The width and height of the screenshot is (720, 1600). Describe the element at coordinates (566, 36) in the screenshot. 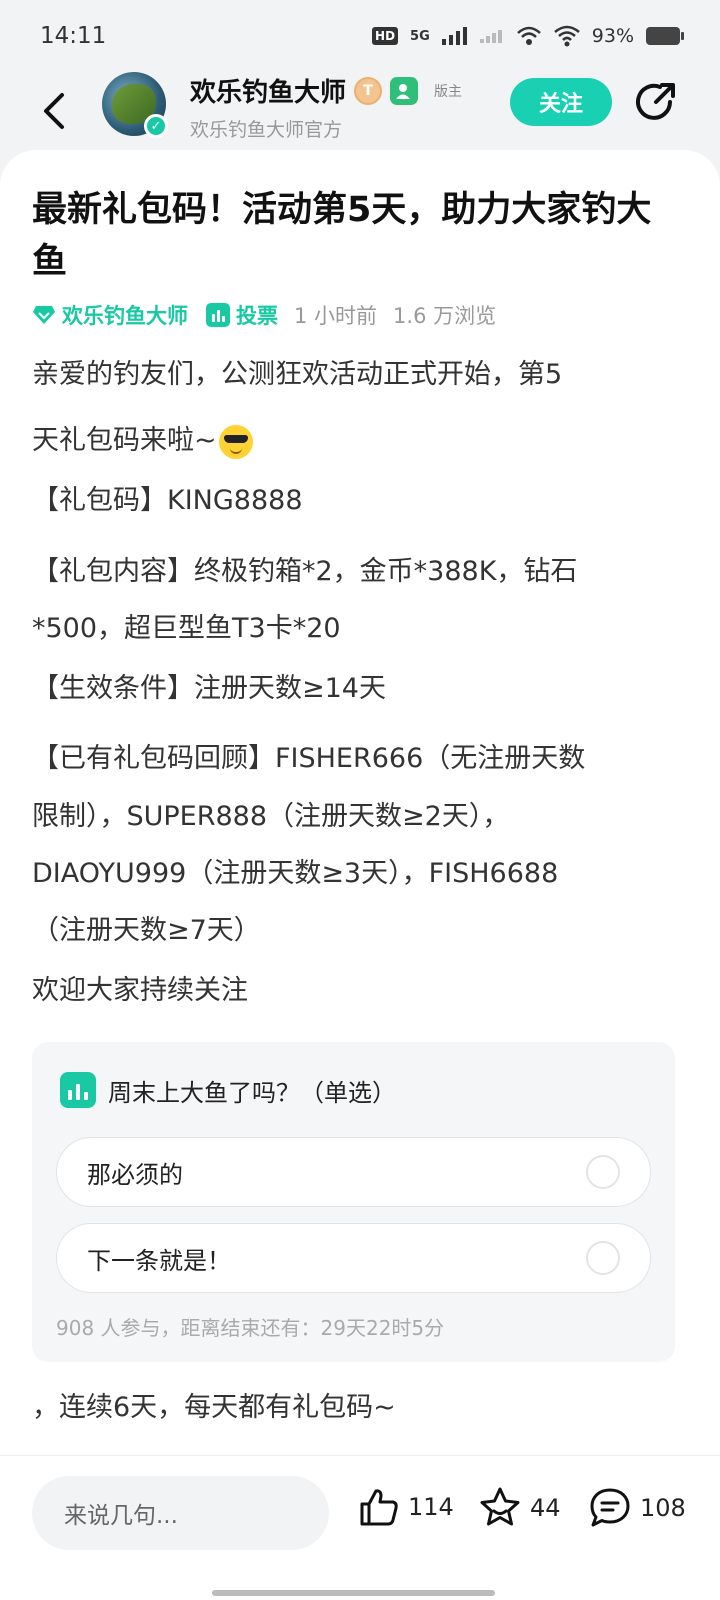

I see `wifi-icon` at that location.